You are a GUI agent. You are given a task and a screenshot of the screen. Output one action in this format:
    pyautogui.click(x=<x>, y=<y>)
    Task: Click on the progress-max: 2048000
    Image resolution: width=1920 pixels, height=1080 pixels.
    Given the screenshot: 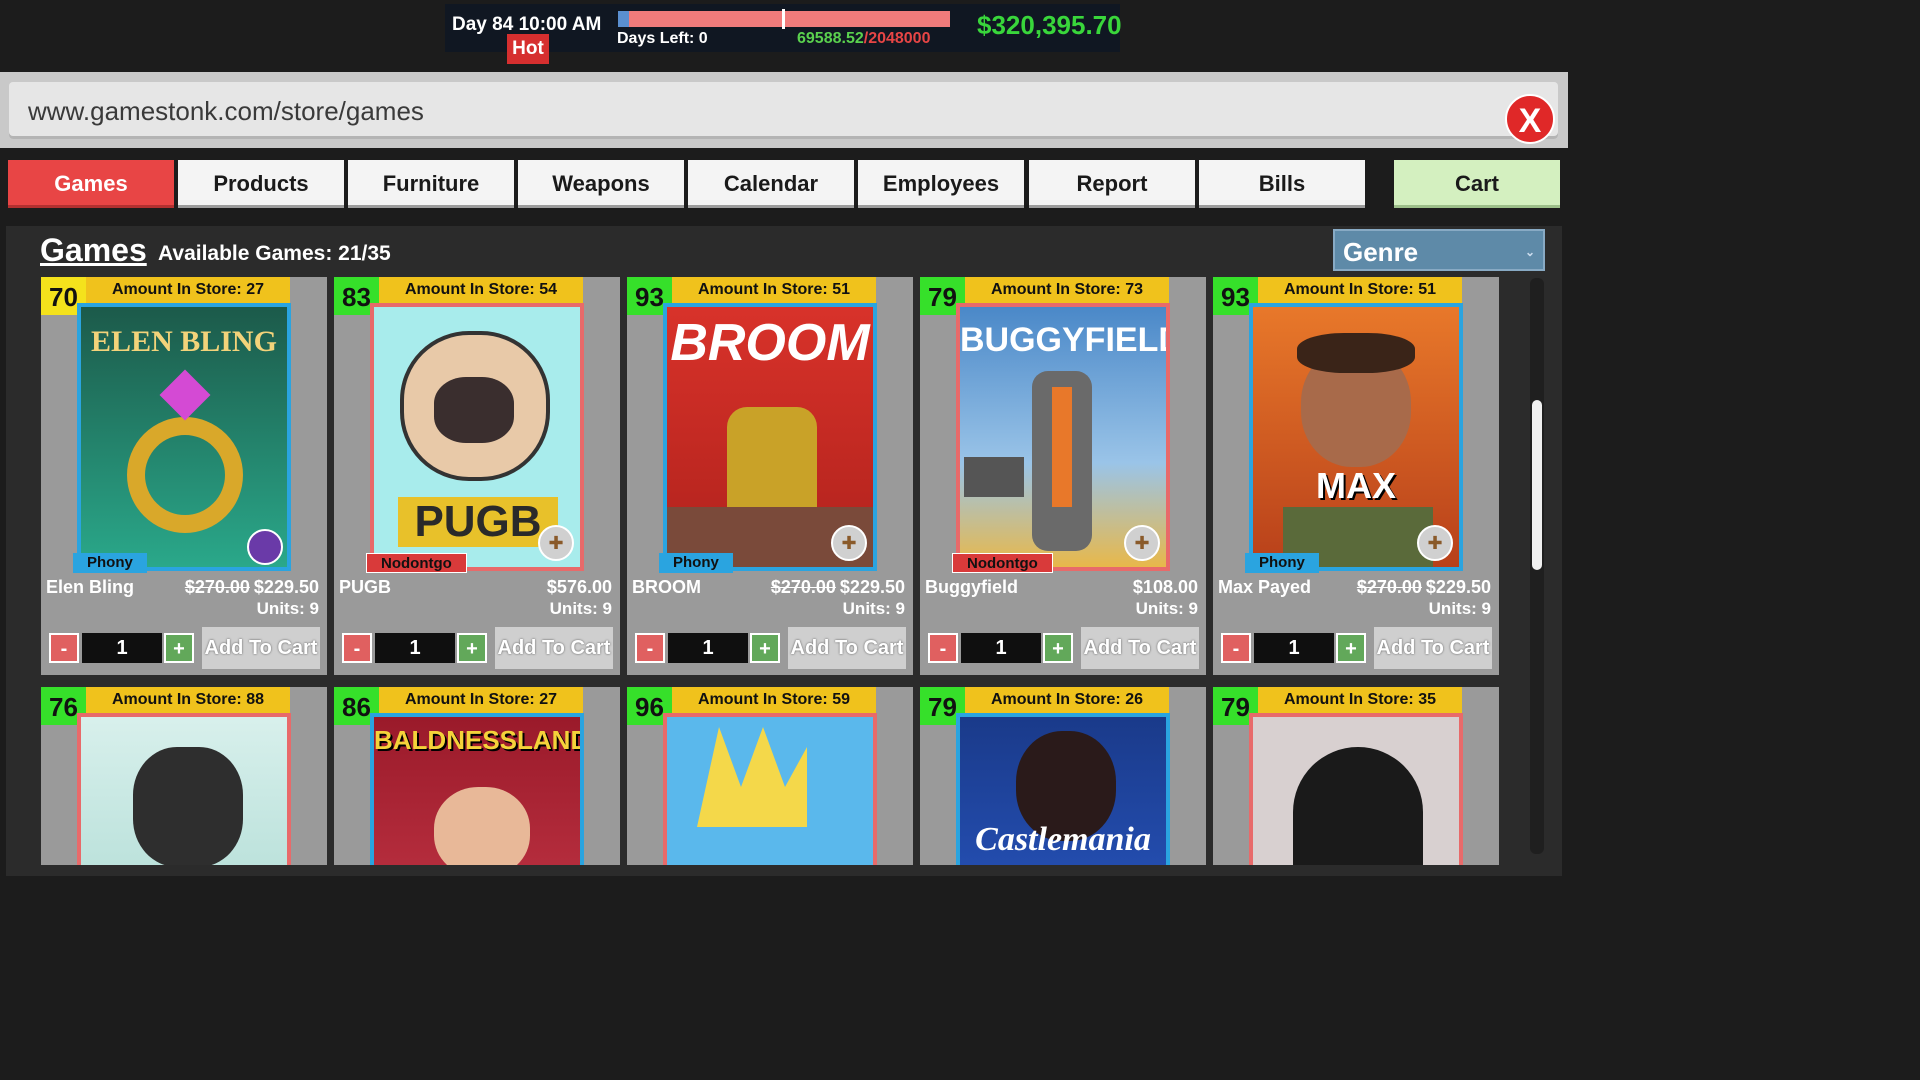 What is the action you would take?
    pyautogui.click(x=899, y=38)
    